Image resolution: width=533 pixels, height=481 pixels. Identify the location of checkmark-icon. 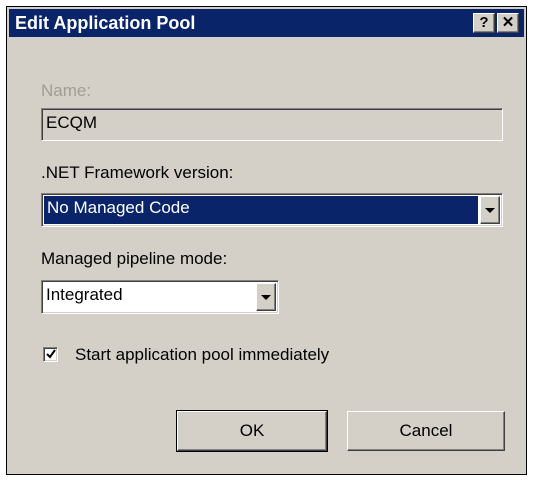
(51, 354).